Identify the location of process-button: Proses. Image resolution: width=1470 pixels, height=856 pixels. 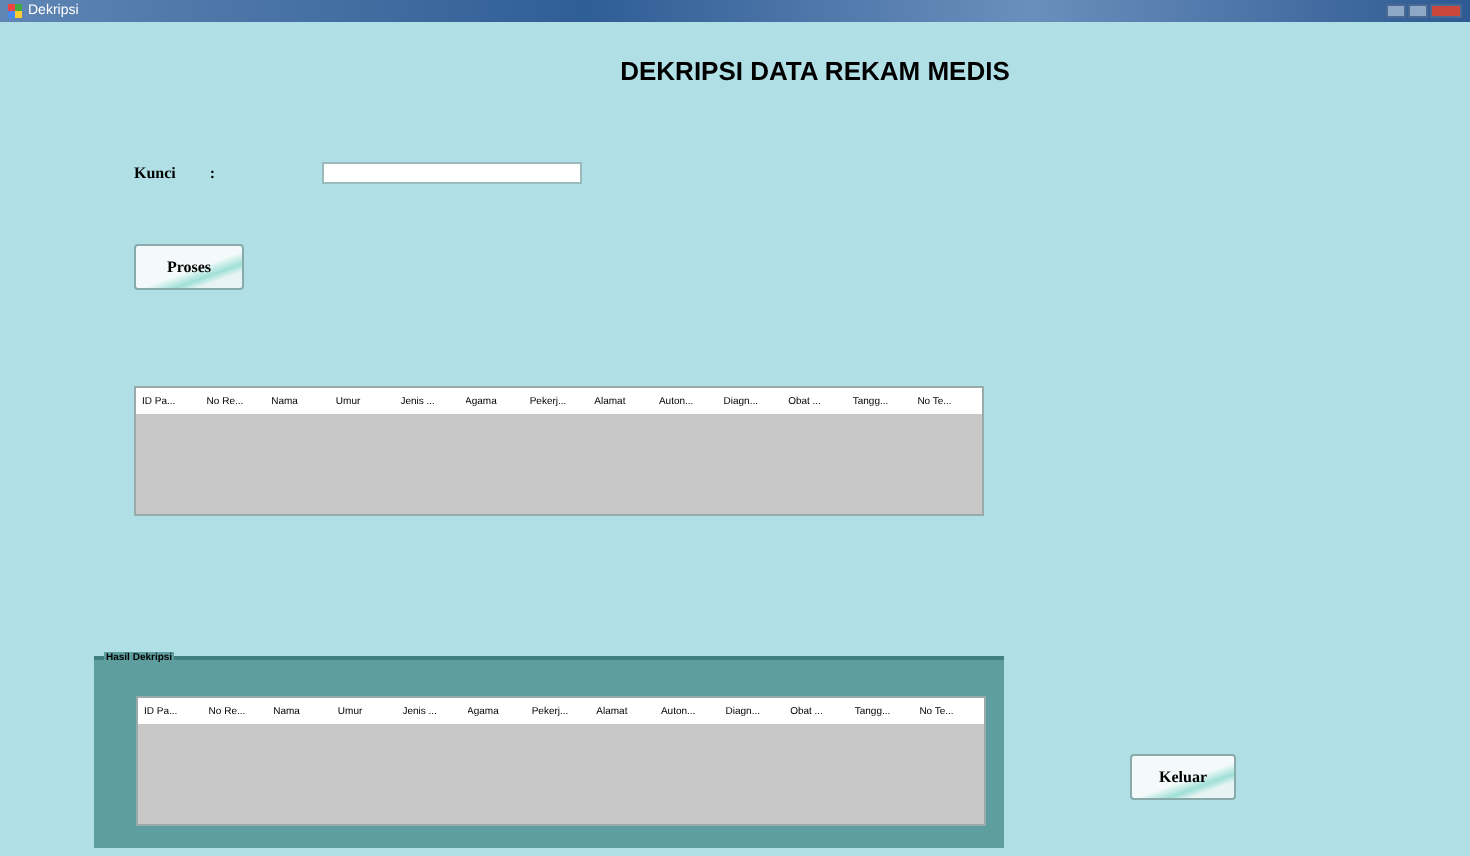
(189, 267).